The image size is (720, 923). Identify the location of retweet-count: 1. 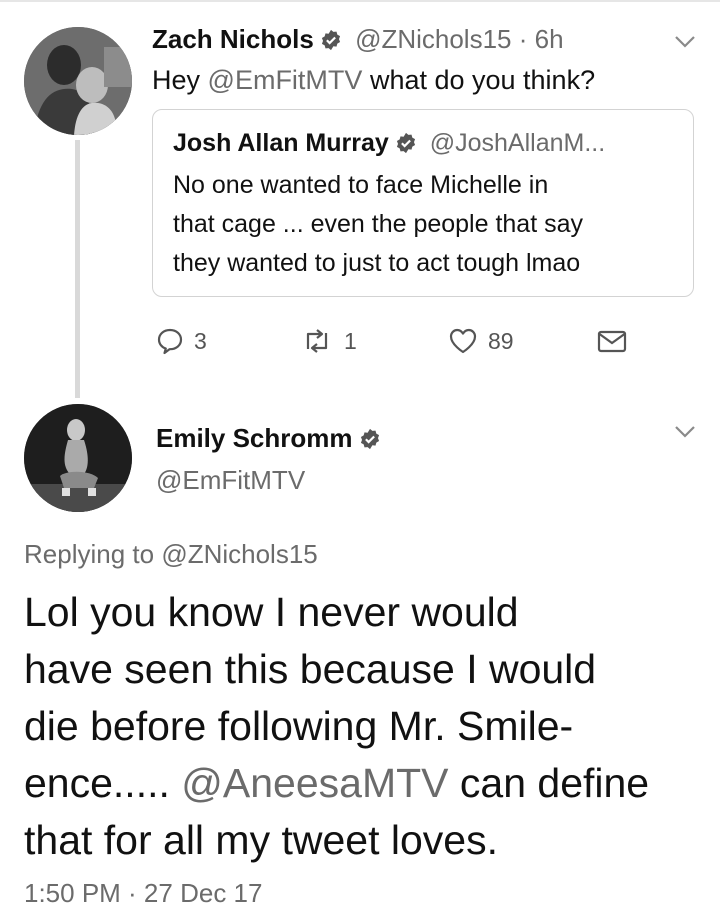
(350, 340).